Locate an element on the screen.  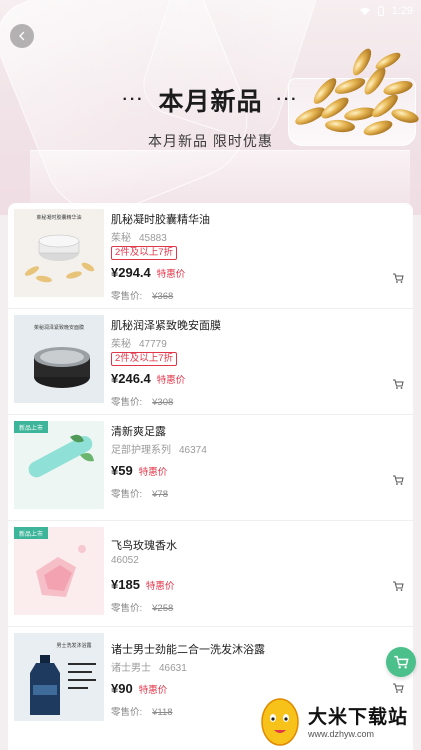
status-time: 1:29 is located at coordinates (402, 11).